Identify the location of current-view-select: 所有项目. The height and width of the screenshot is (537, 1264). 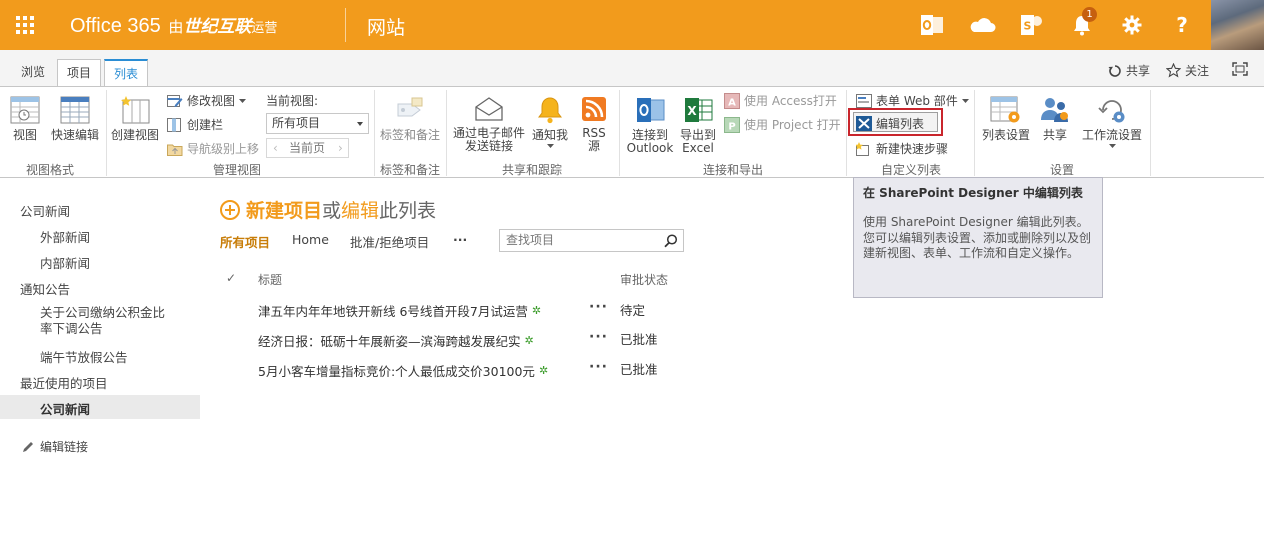
(317, 123).